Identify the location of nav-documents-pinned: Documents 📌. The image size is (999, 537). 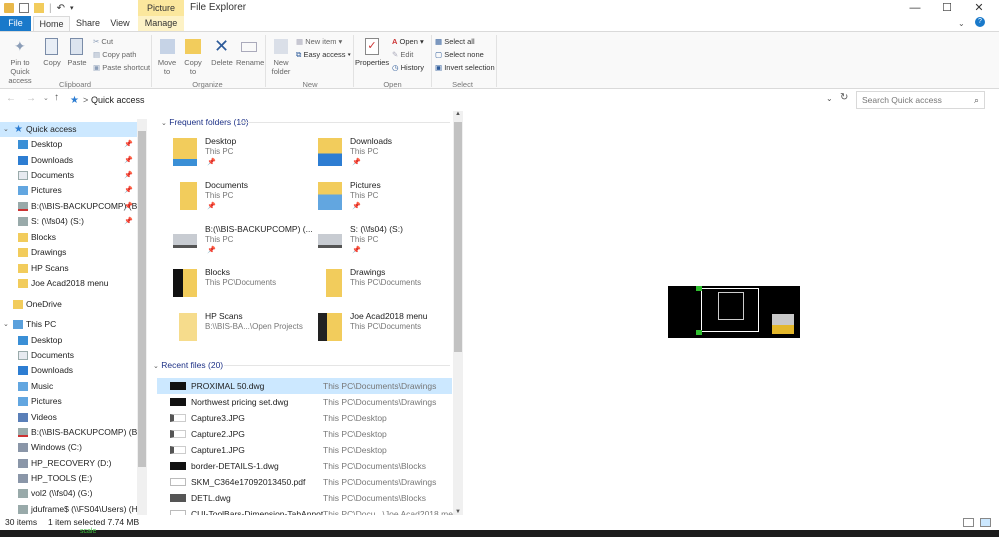
(68, 175).